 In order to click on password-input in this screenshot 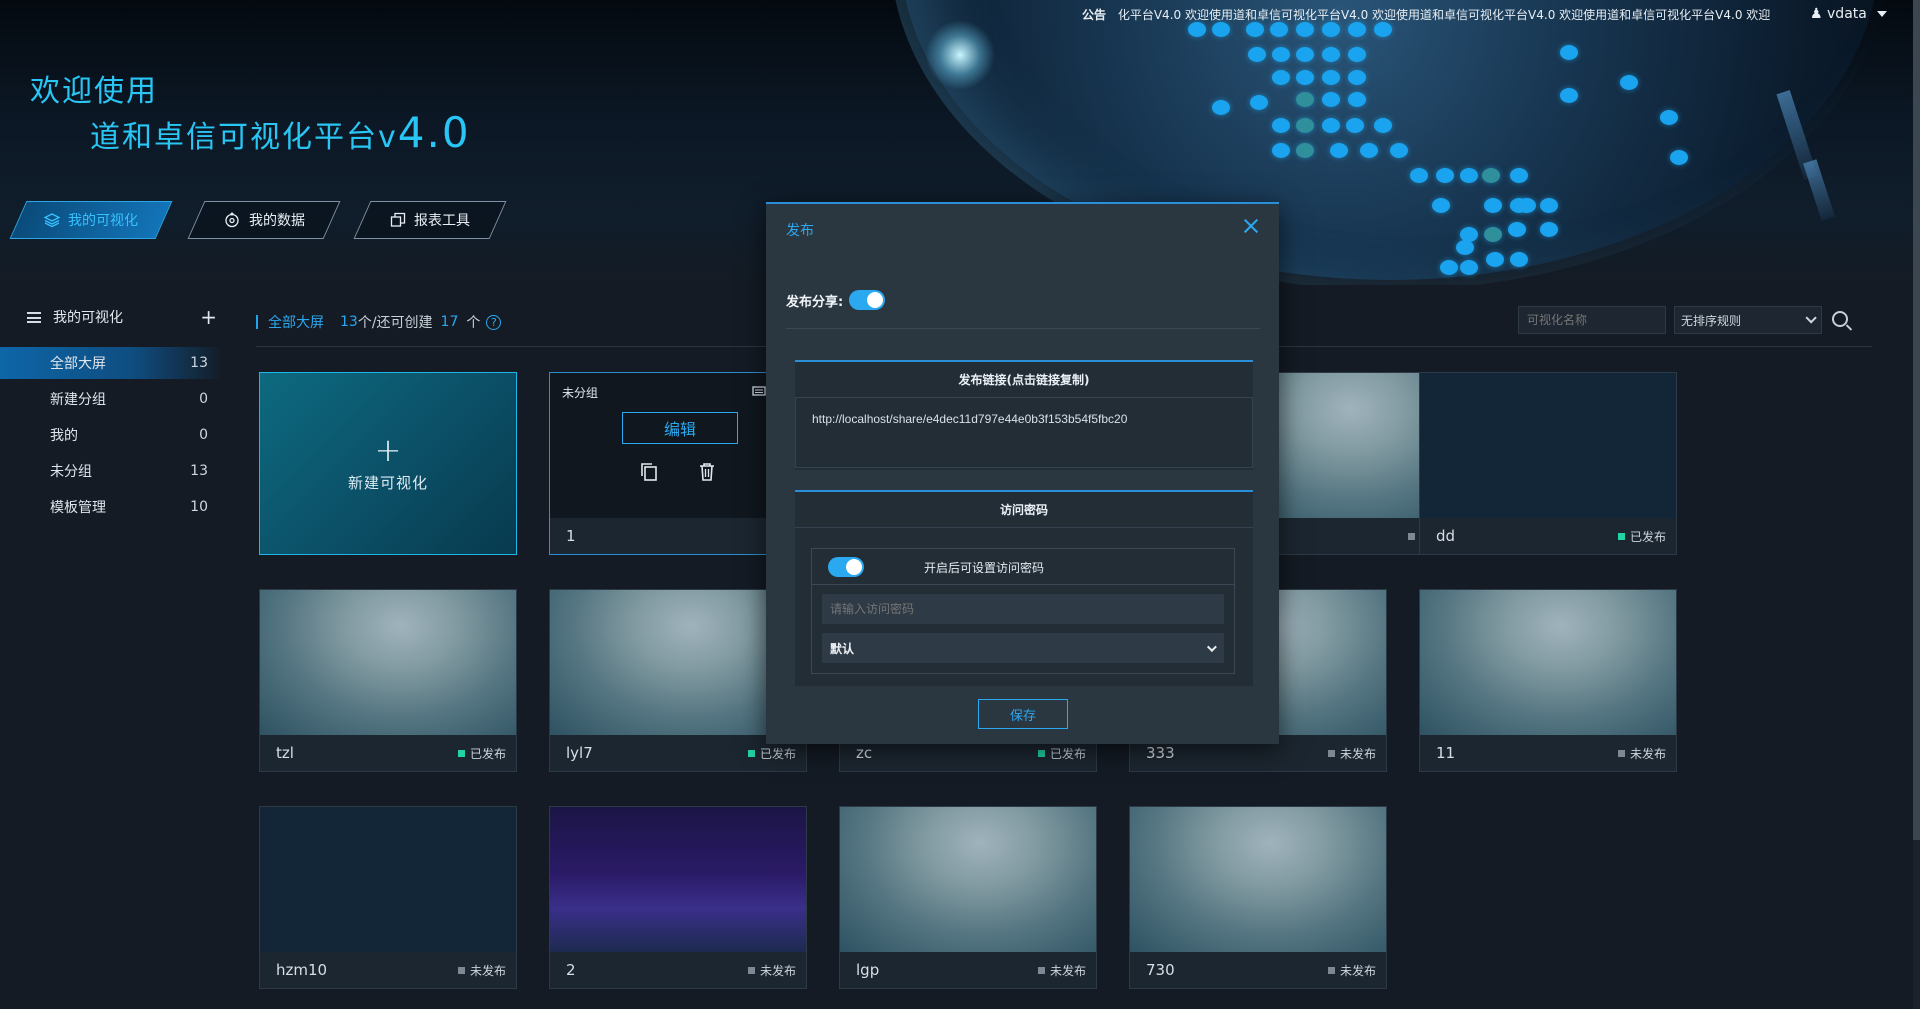, I will do `click(1023, 609)`.